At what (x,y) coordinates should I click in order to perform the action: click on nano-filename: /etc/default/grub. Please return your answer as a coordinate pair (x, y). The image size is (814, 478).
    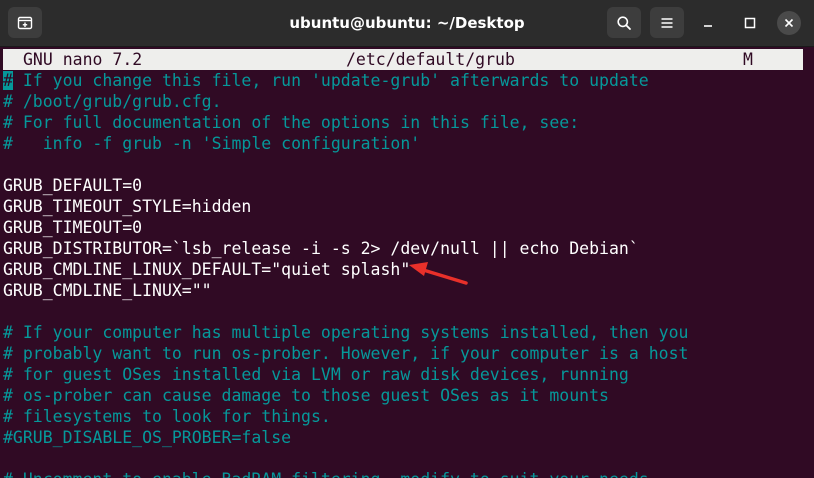
    Looking at the image, I should click on (430, 59).